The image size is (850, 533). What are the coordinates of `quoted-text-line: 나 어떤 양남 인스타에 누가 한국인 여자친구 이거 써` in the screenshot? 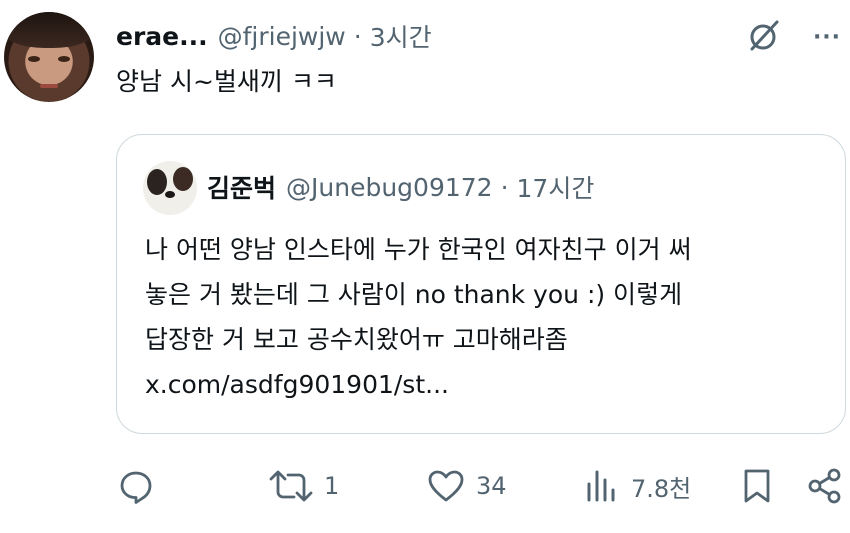 It's located at (418, 249).